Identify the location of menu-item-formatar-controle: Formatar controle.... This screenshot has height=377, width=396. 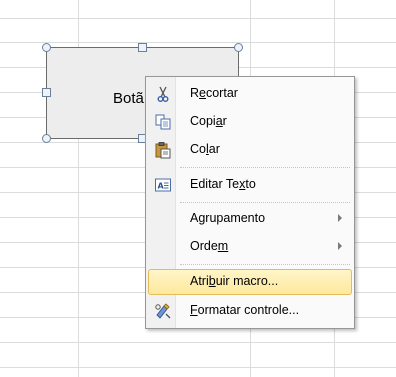
(250, 311).